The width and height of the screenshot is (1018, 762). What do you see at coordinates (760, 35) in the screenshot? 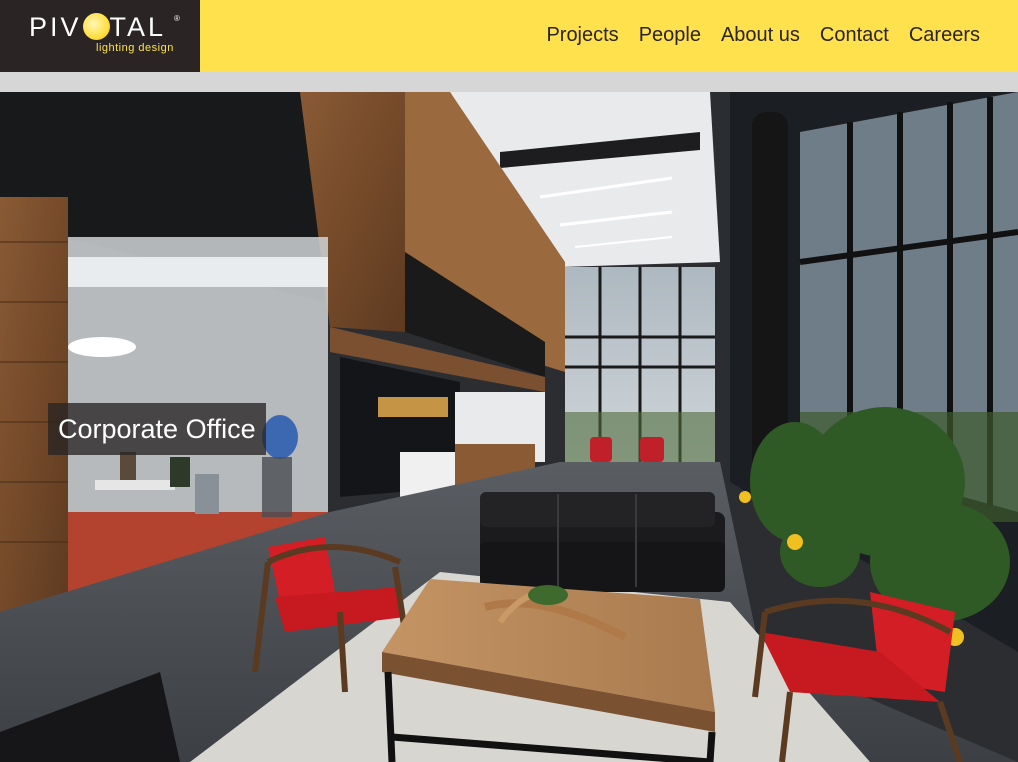
I see `nav-about-us: About us` at bounding box center [760, 35].